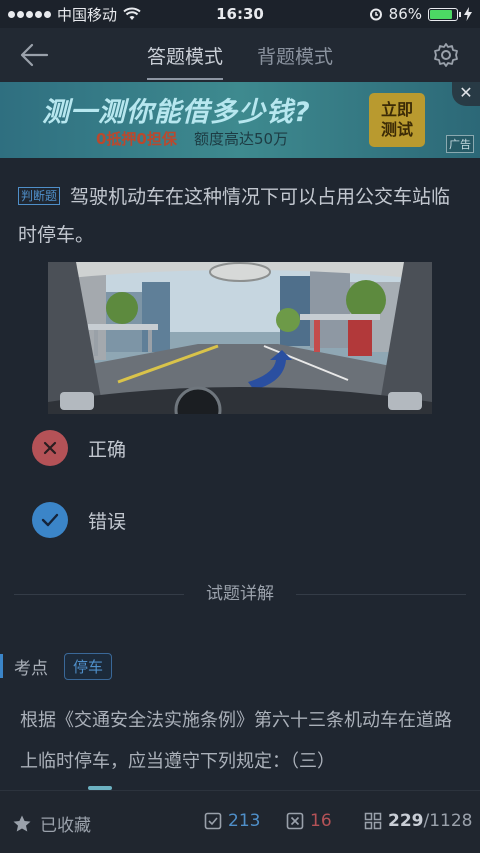 This screenshot has height=853, width=480. Describe the element at coordinates (65, 826) in the screenshot. I see `bookmark-label: 已收藏` at that location.